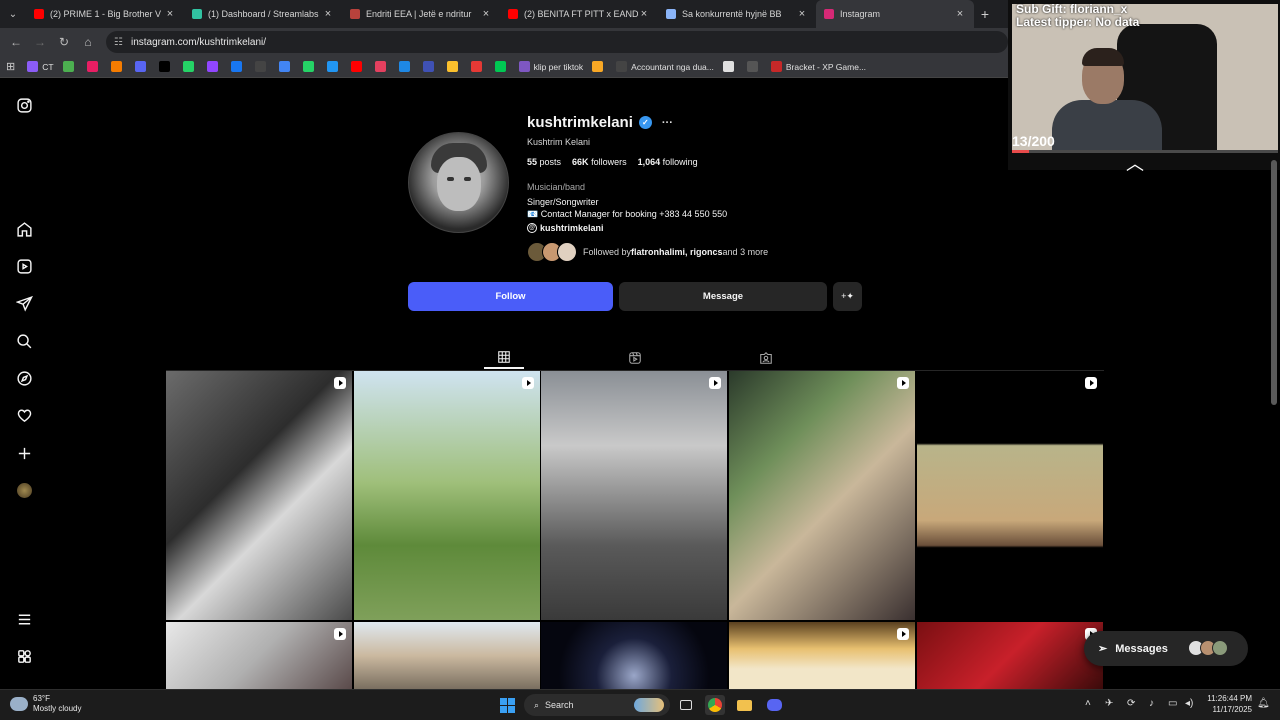 This screenshot has width=1280, height=720. Describe the element at coordinates (1263, 703) in the screenshot. I see `notification-bell-icon: 🔔︎` at that location.